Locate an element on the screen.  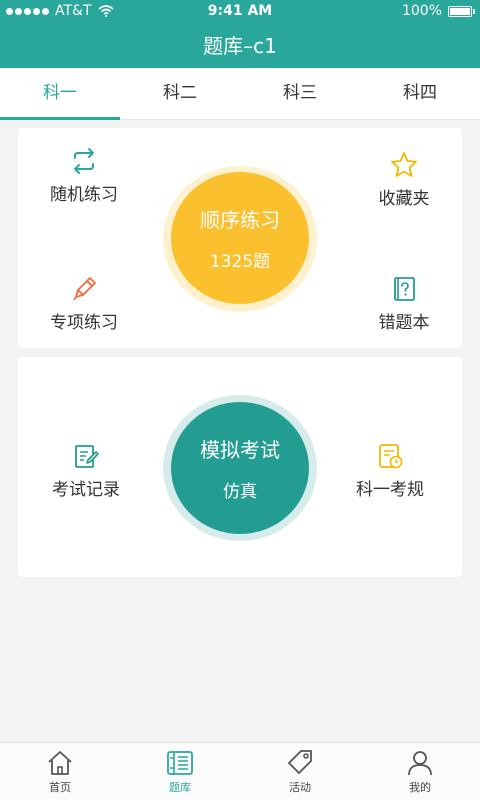
tab-ke1: 科一 is located at coordinates (60, 94).